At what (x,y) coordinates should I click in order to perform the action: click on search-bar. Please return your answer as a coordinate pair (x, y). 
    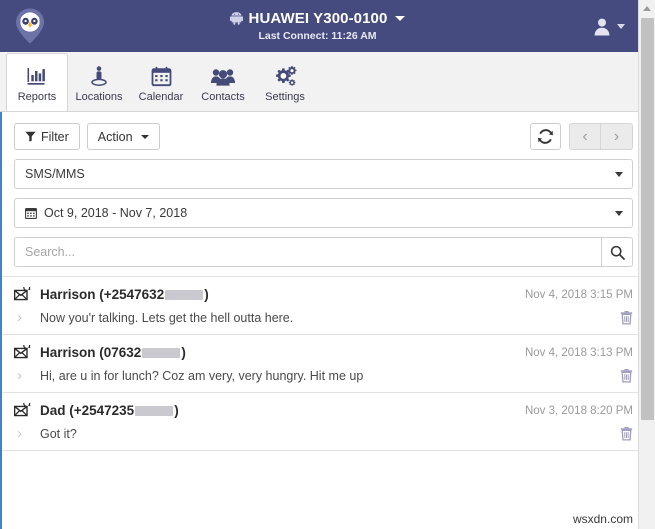
    Looking at the image, I should click on (323, 252).